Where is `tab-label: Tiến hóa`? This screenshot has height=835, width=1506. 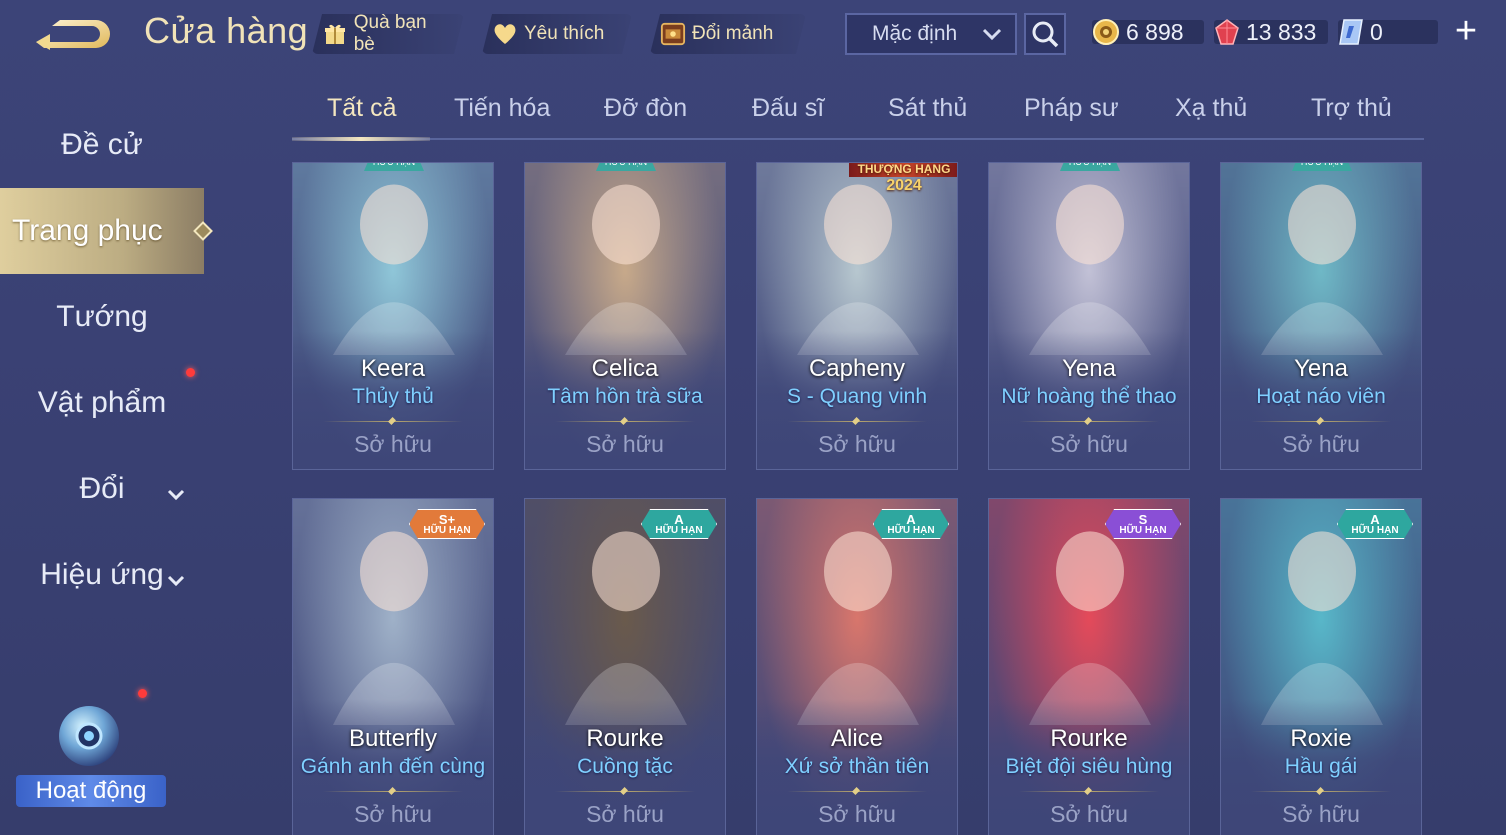
tab-label: Tiến hóa is located at coordinates (502, 108).